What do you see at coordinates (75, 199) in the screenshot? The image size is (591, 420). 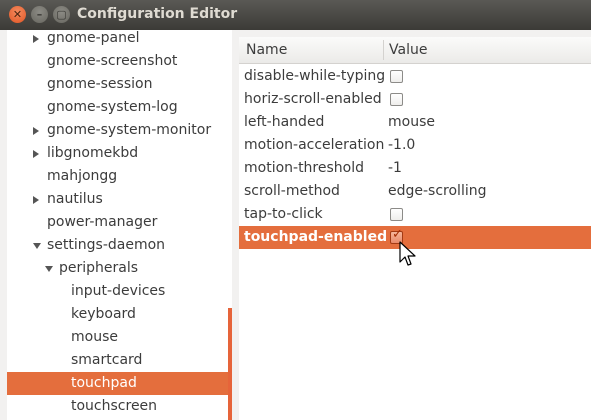 I see `tree-item-label: nautilus` at bounding box center [75, 199].